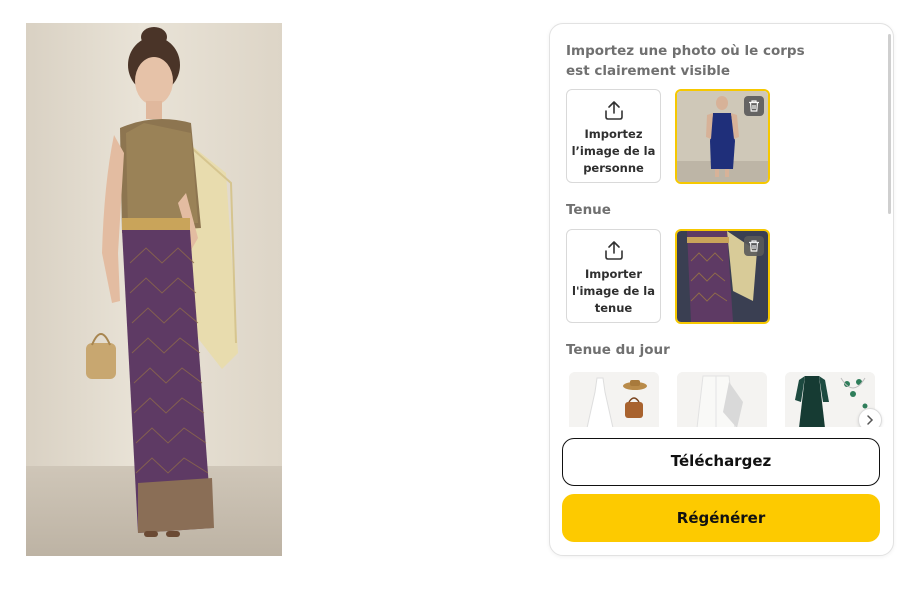 Image resolution: width=915 pixels, height=593 pixels. I want to click on download-button: Téléchargez, so click(721, 462).